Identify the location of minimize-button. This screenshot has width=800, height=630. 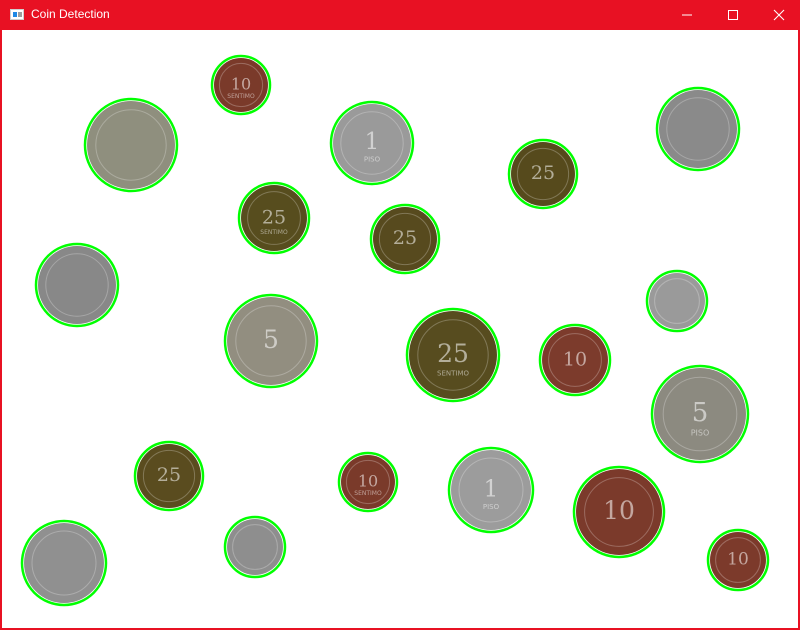
(687, 15).